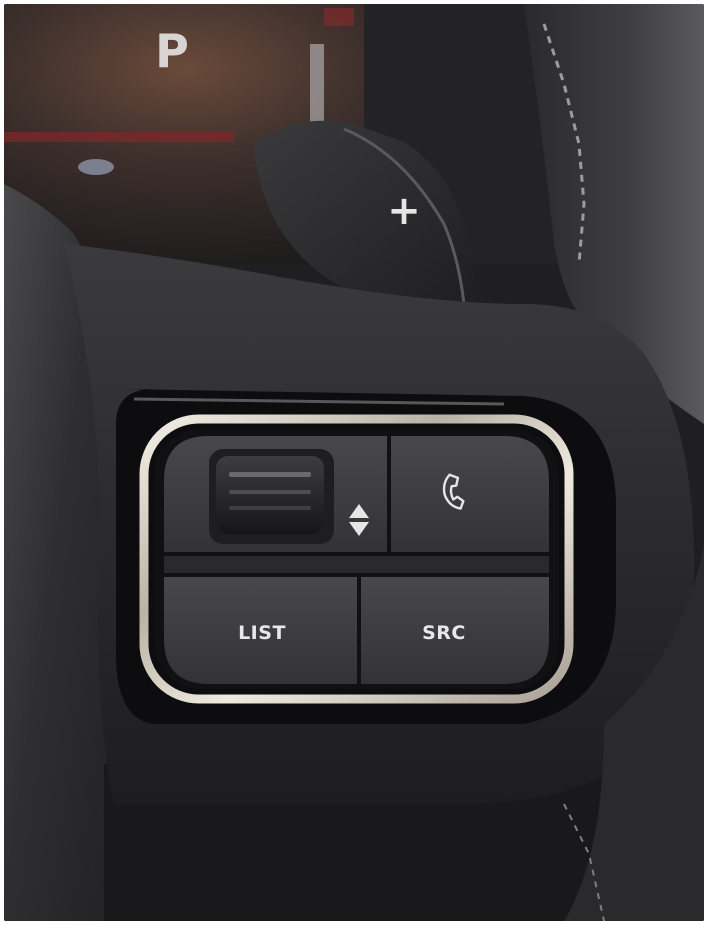  Describe the element at coordinates (356, 564) in the screenshot. I see `button-separator-bar` at that location.